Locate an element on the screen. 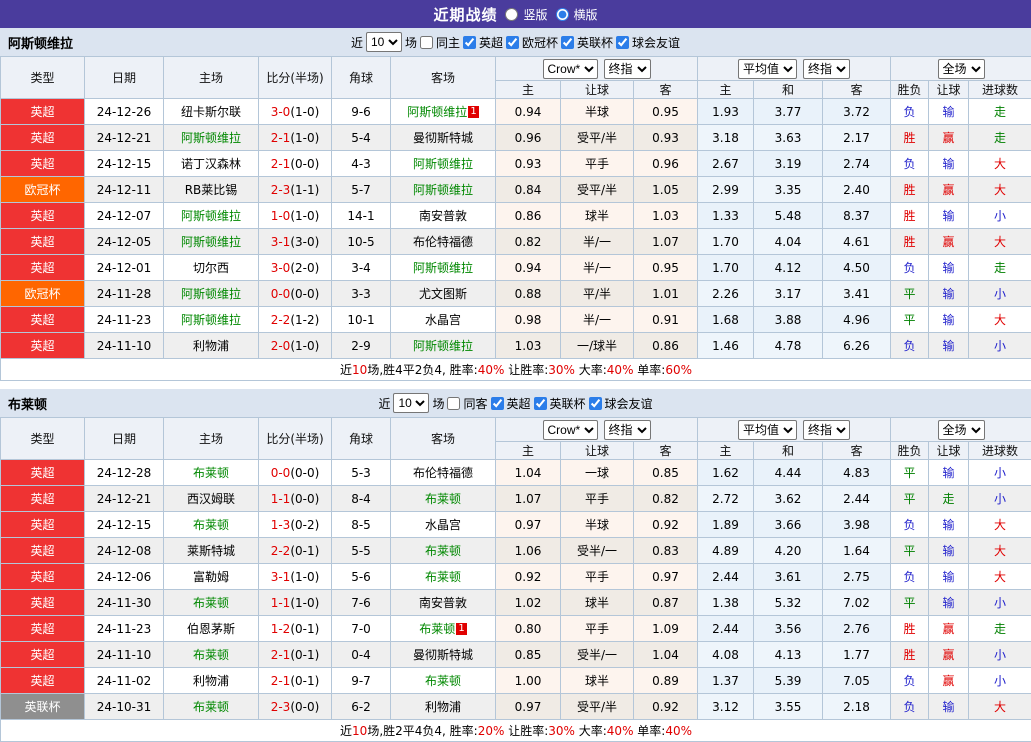  crow-home-odds: 0.86 is located at coordinates (528, 216).